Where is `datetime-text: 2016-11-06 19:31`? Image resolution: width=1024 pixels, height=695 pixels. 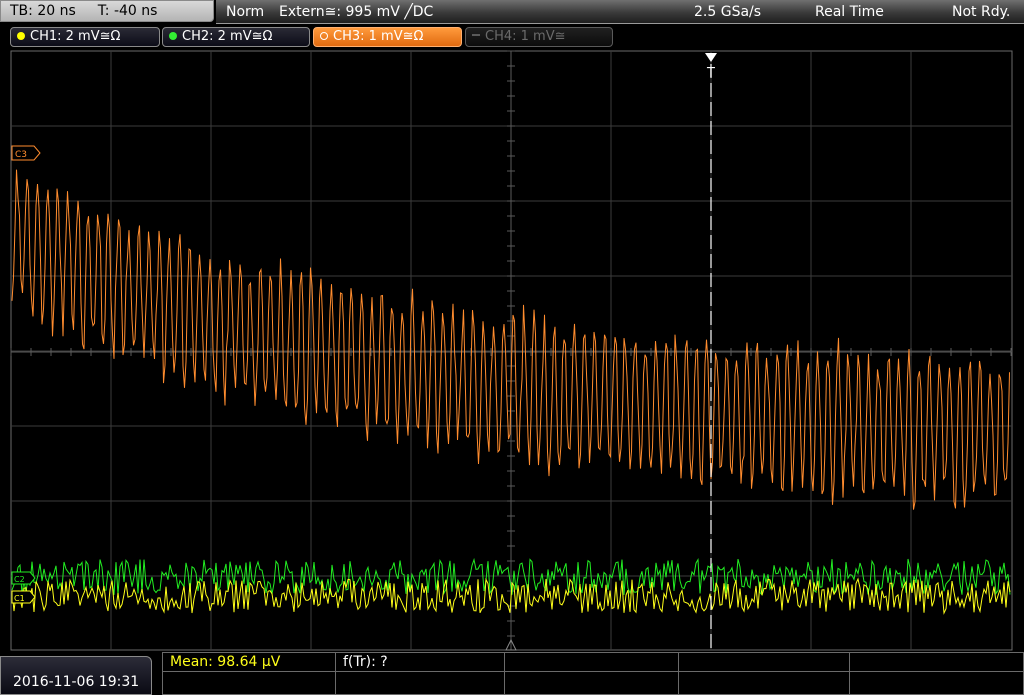 datetime-text: 2016-11-06 19:31 is located at coordinates (76, 682).